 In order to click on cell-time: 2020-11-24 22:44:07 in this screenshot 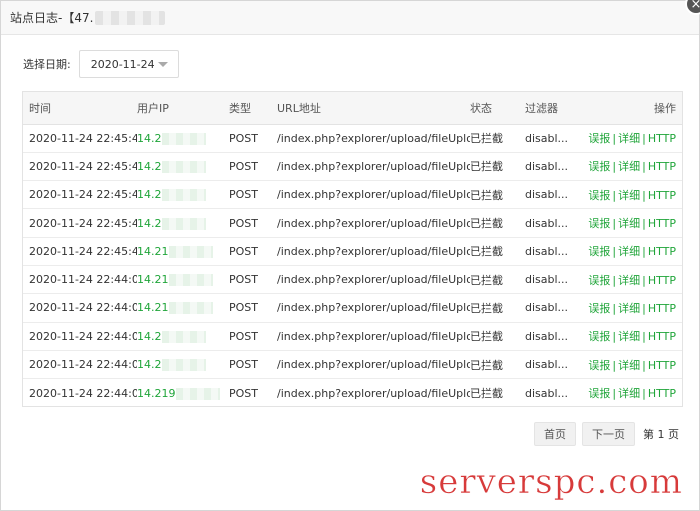, I will do `click(80, 308)`.